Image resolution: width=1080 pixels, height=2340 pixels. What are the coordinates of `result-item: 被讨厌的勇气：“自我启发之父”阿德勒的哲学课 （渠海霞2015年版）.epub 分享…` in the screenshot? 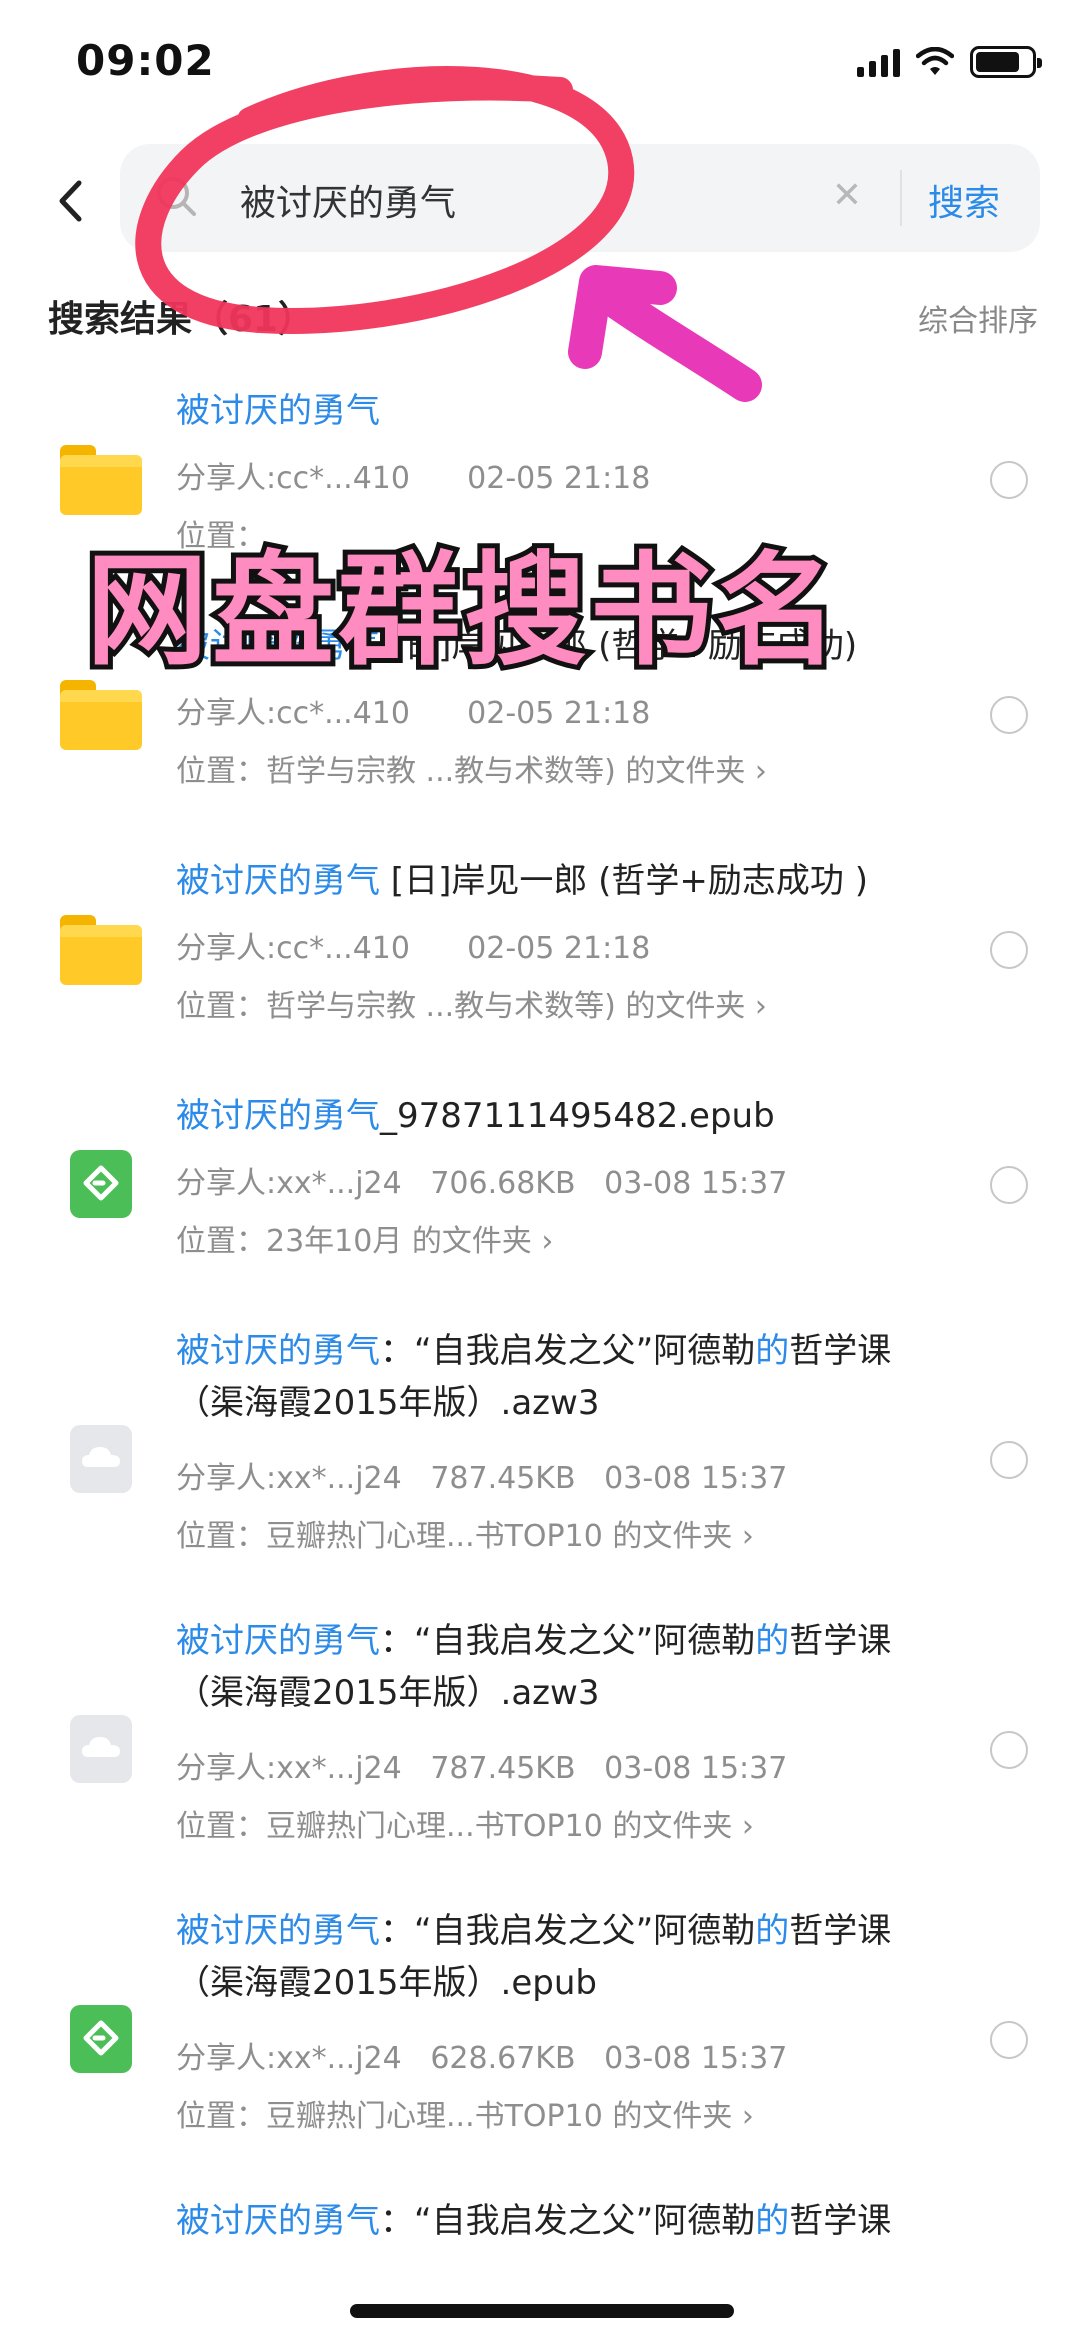 It's located at (540, 2019).